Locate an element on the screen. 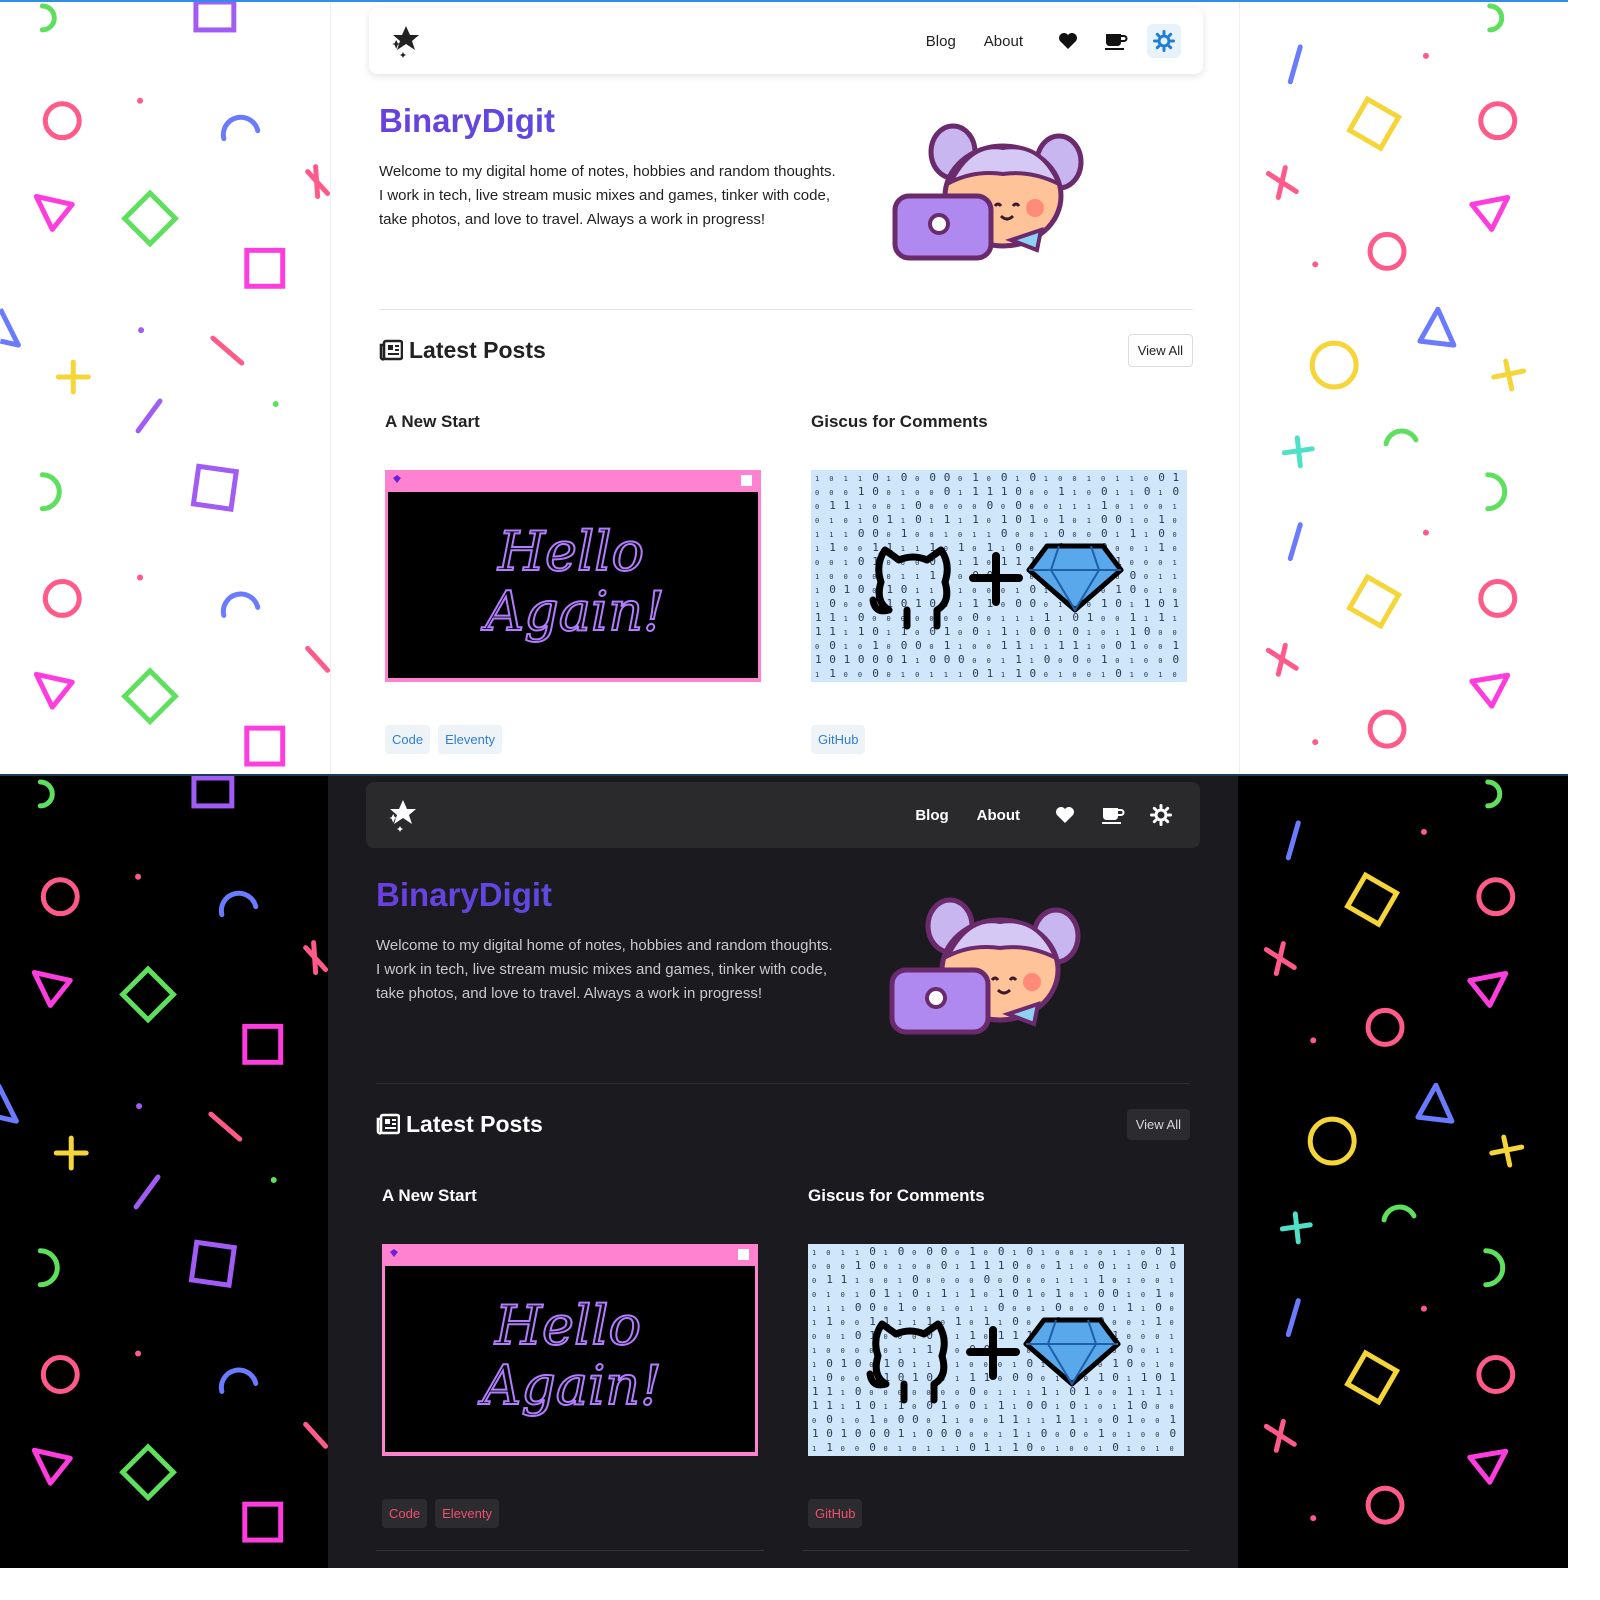  latest-posts-header: Latest Posts View All is located at coordinates (783, 1124).